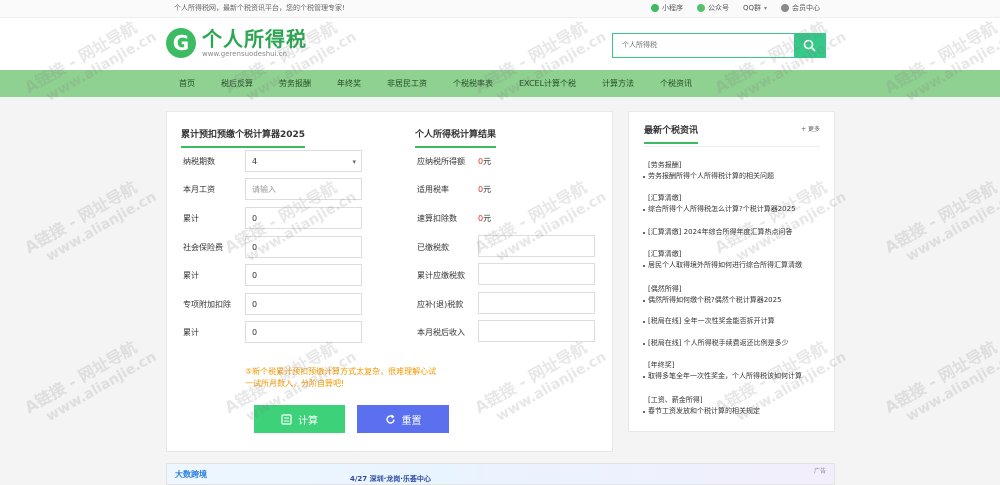 This screenshot has height=485, width=1000. Describe the element at coordinates (473, 83) in the screenshot. I see `nav-item: 个税税率表` at that location.